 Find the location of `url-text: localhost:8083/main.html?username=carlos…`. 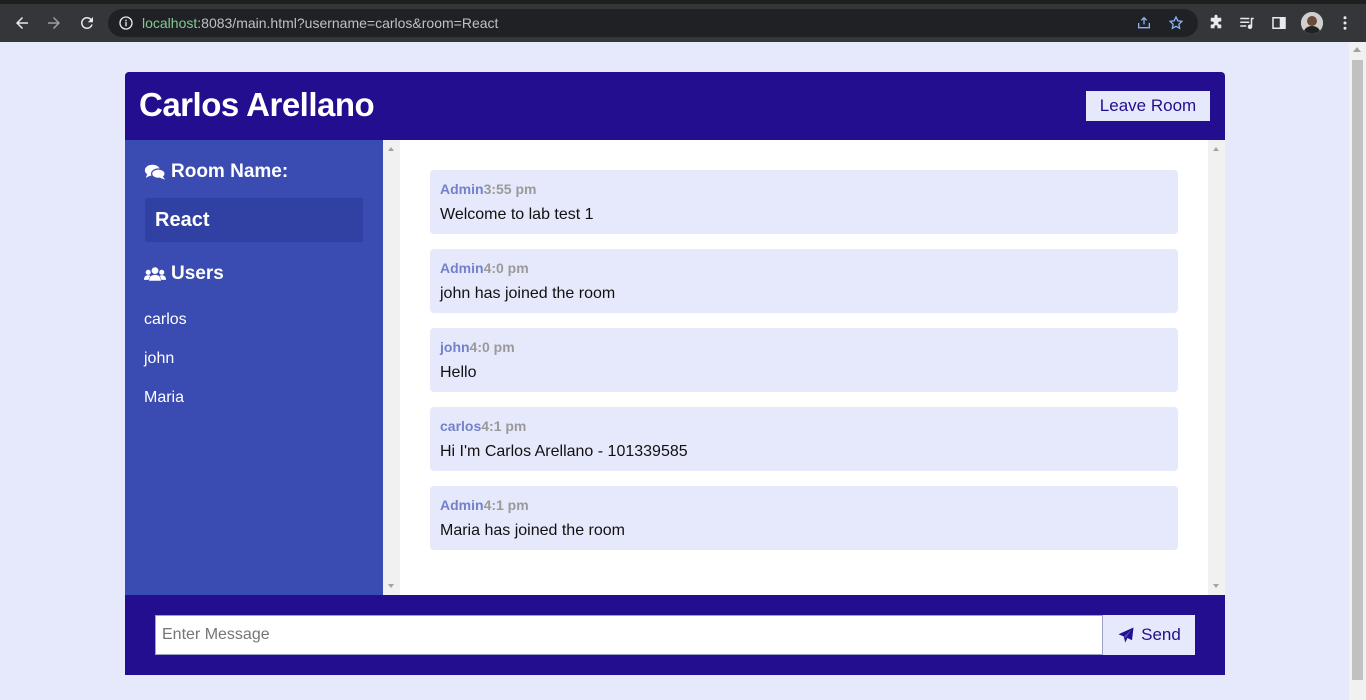

url-text: localhost:8083/main.html?username=carlos… is located at coordinates (320, 23).